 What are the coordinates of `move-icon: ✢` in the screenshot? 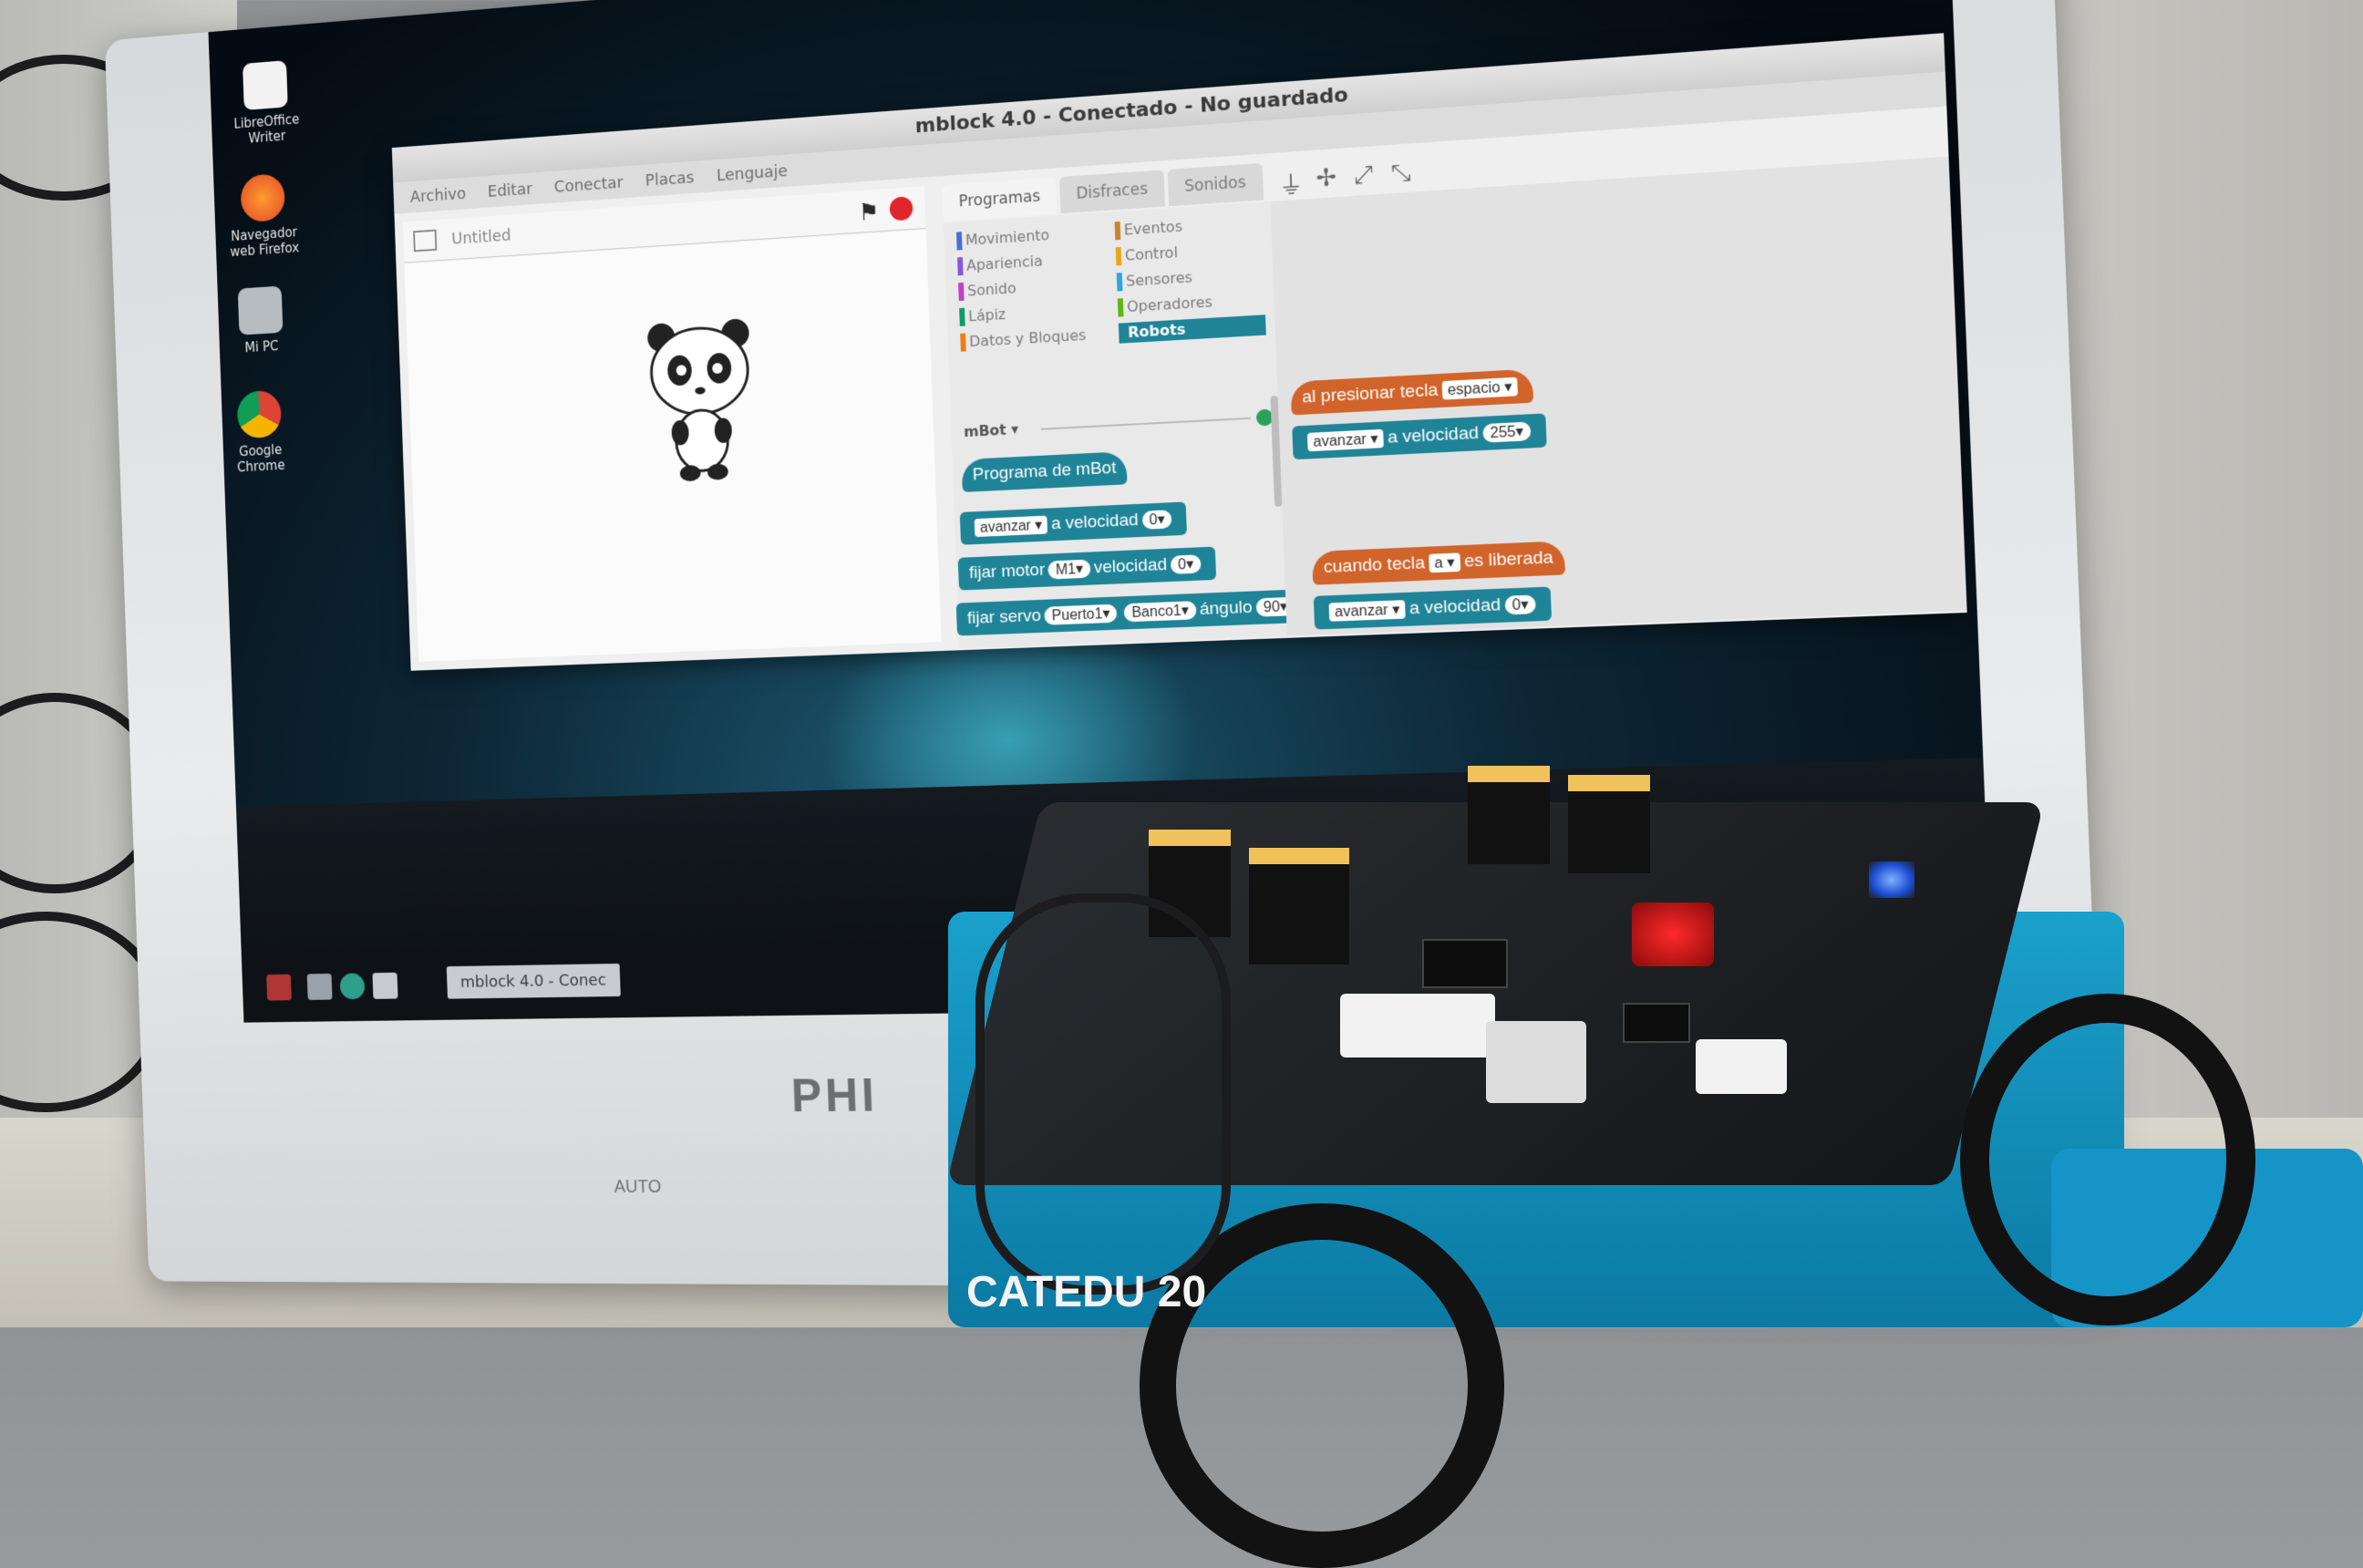 It's located at (1326, 177).